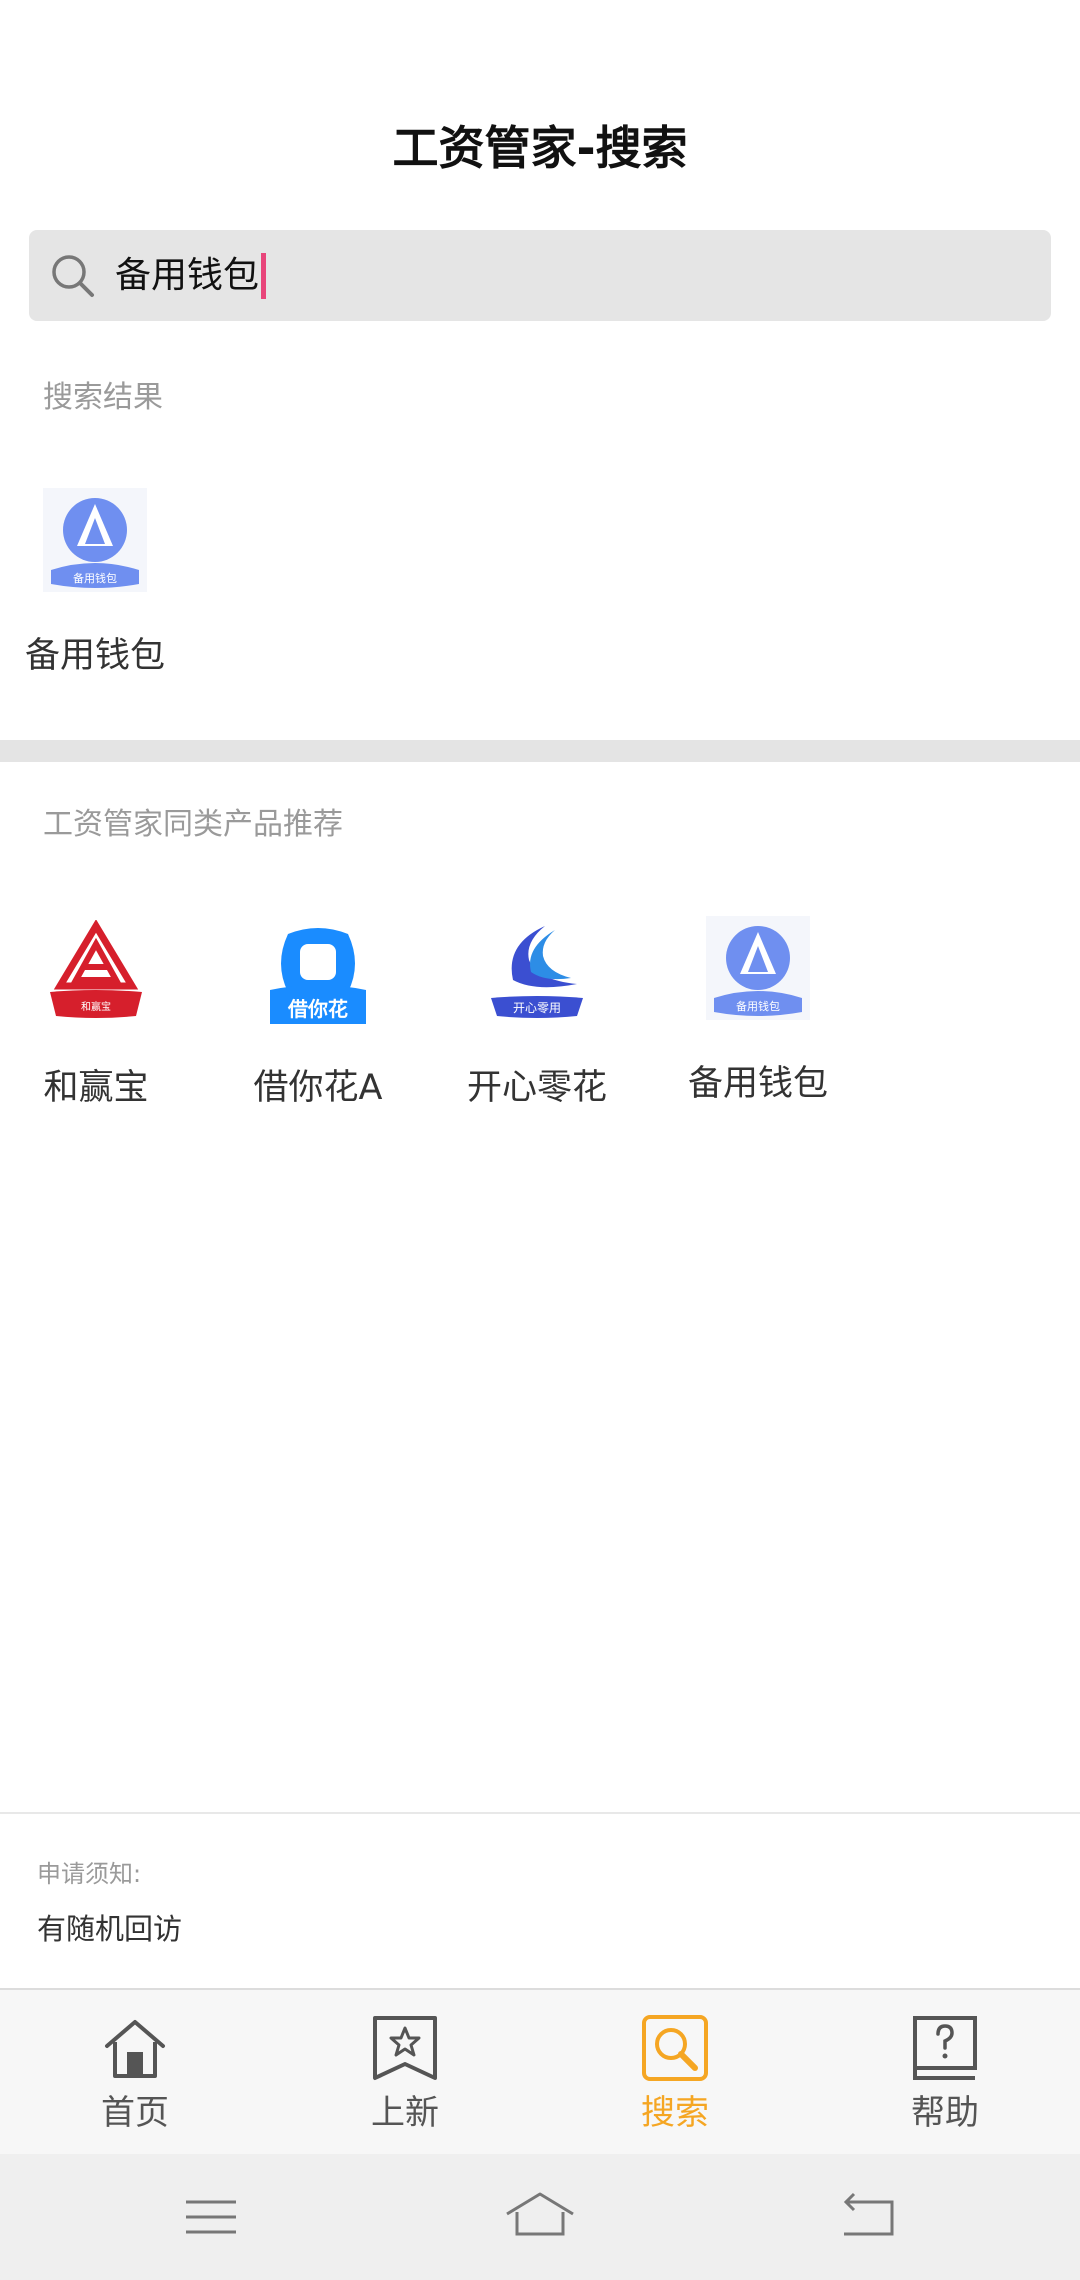 The width and height of the screenshot is (1080, 2280). What do you see at coordinates (264, 275) in the screenshot?
I see `text-caret` at bounding box center [264, 275].